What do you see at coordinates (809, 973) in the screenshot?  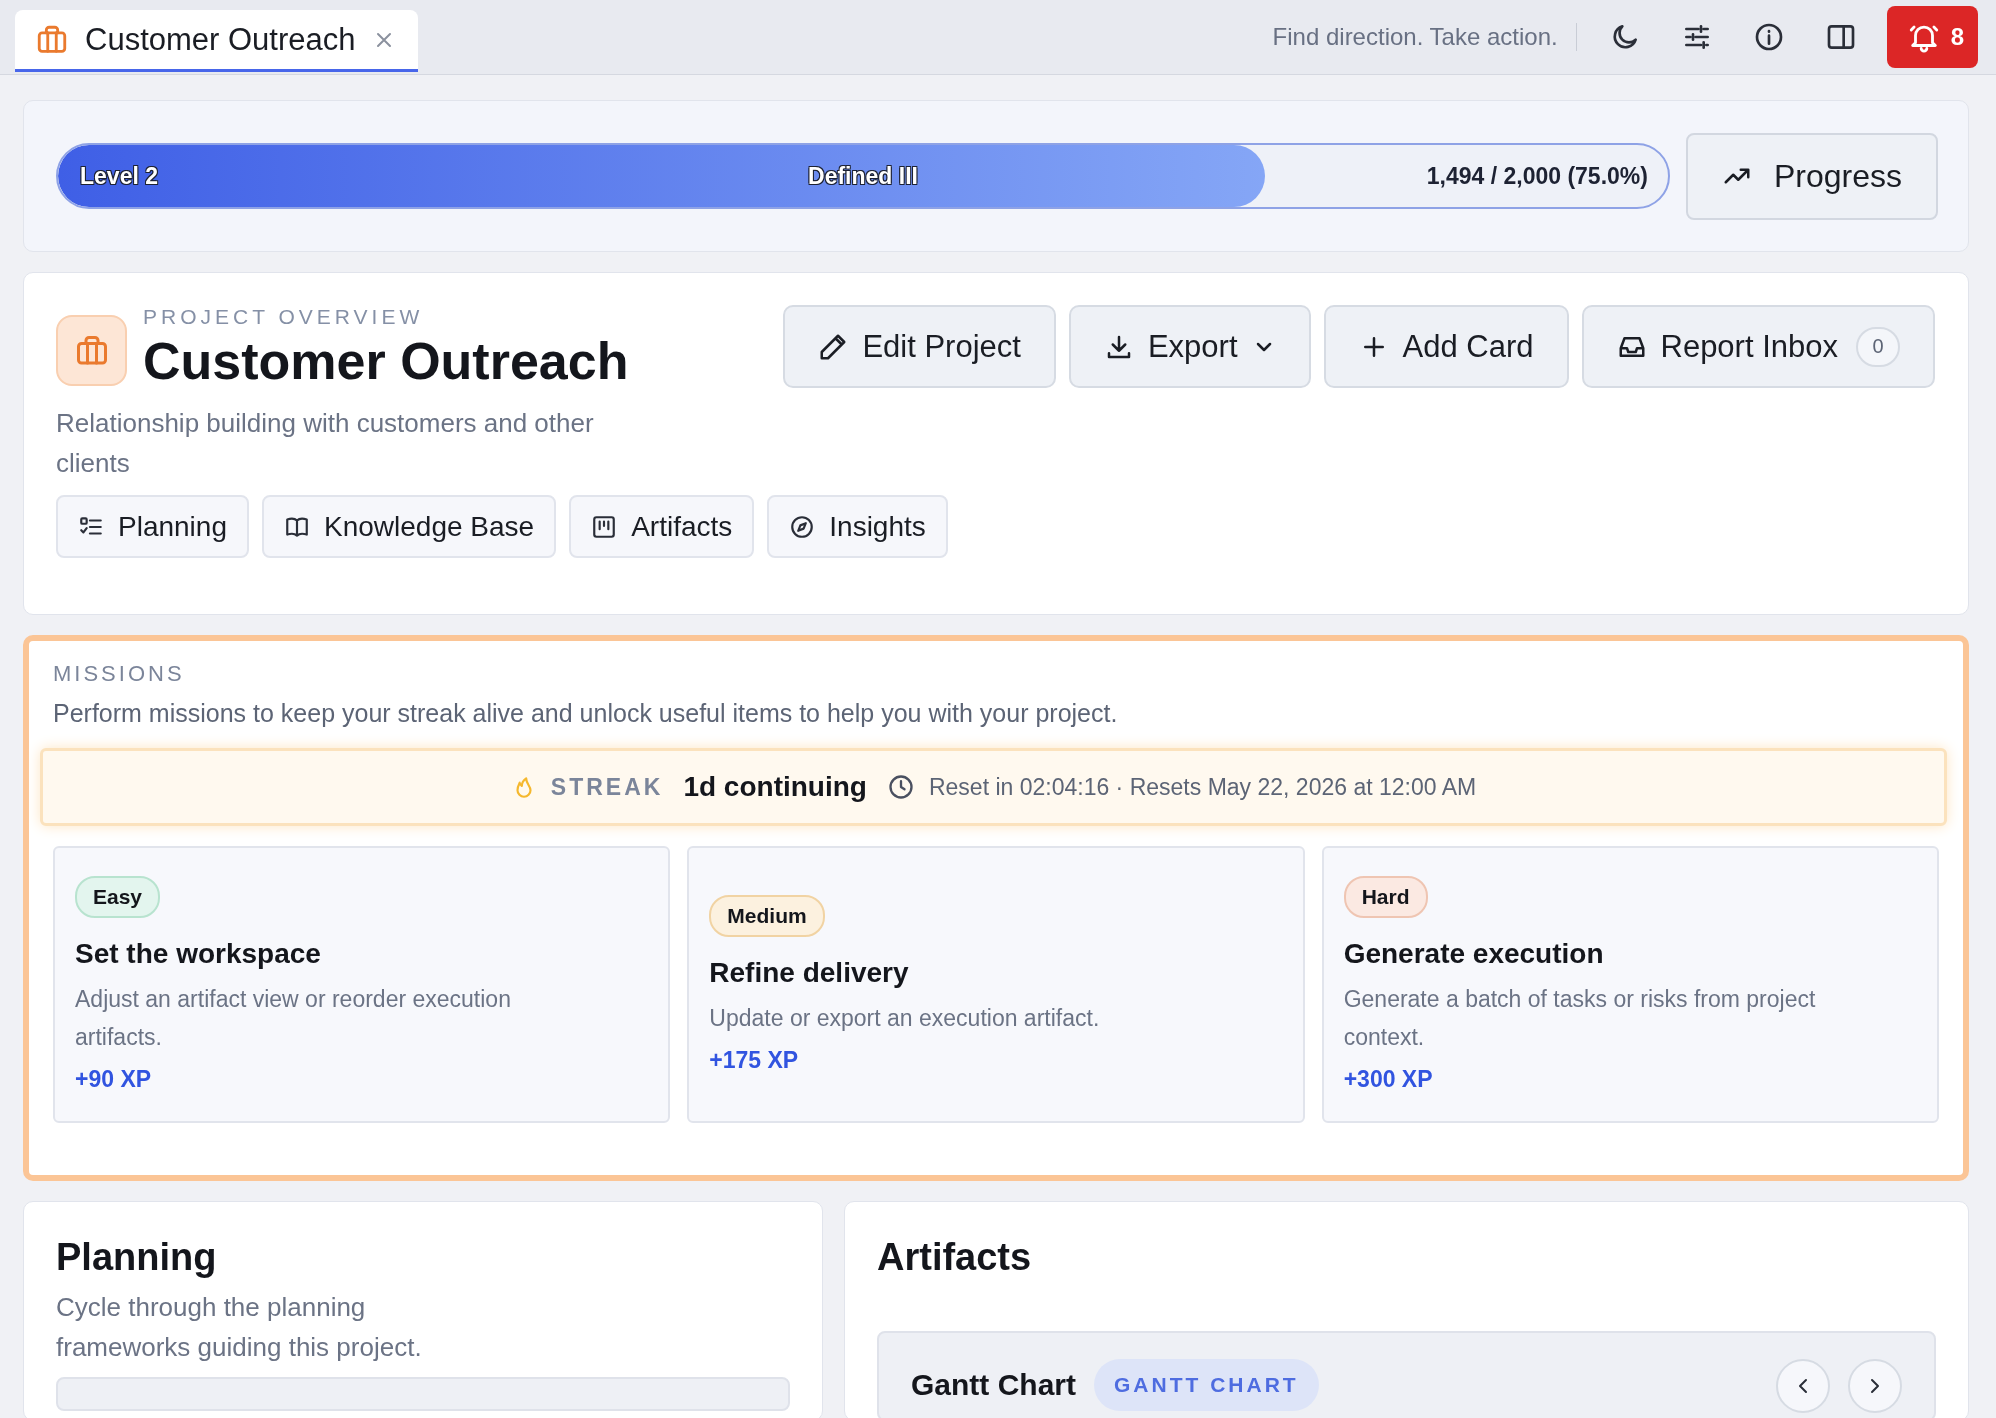 I see `mission-title: Refine delivery` at bounding box center [809, 973].